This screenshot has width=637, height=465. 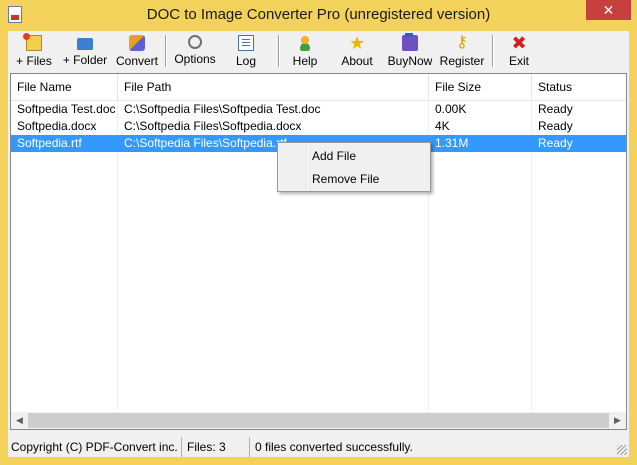 I want to click on horizontal-scrollbar: ◀ ▶, so click(x=318, y=420).